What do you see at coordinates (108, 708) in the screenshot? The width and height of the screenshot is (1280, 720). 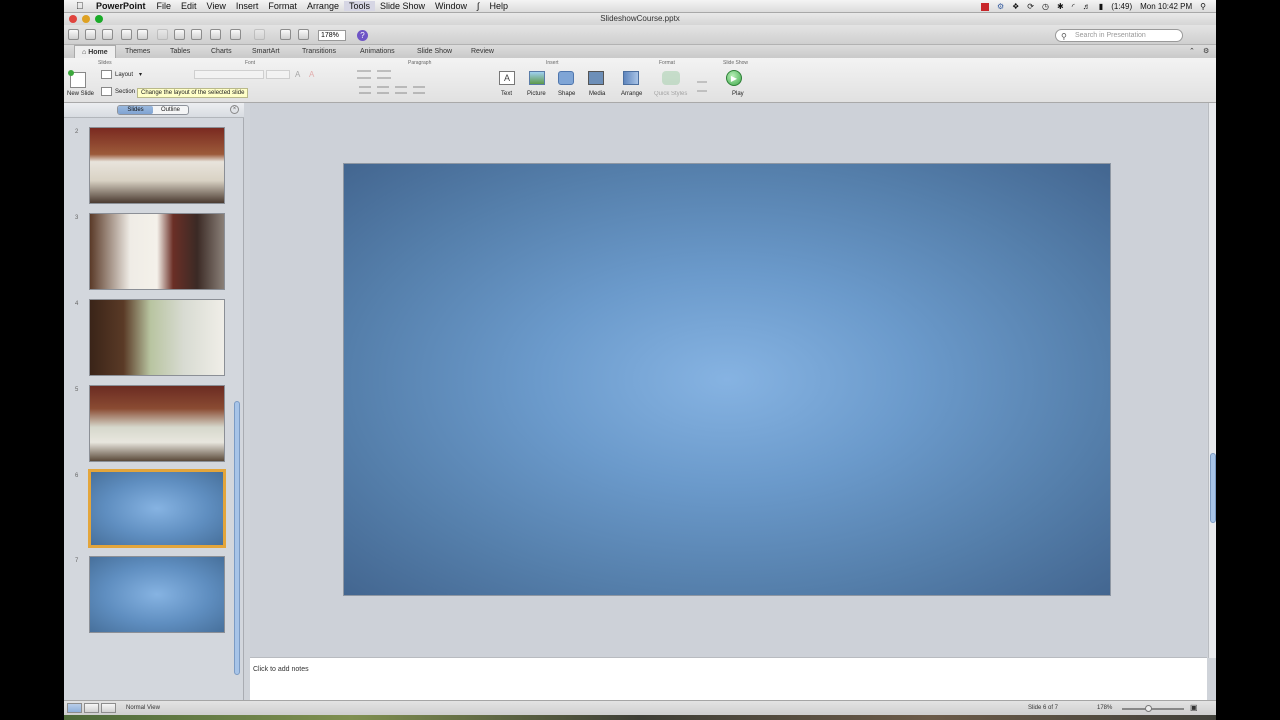 I see `slide-show-view-button` at bounding box center [108, 708].